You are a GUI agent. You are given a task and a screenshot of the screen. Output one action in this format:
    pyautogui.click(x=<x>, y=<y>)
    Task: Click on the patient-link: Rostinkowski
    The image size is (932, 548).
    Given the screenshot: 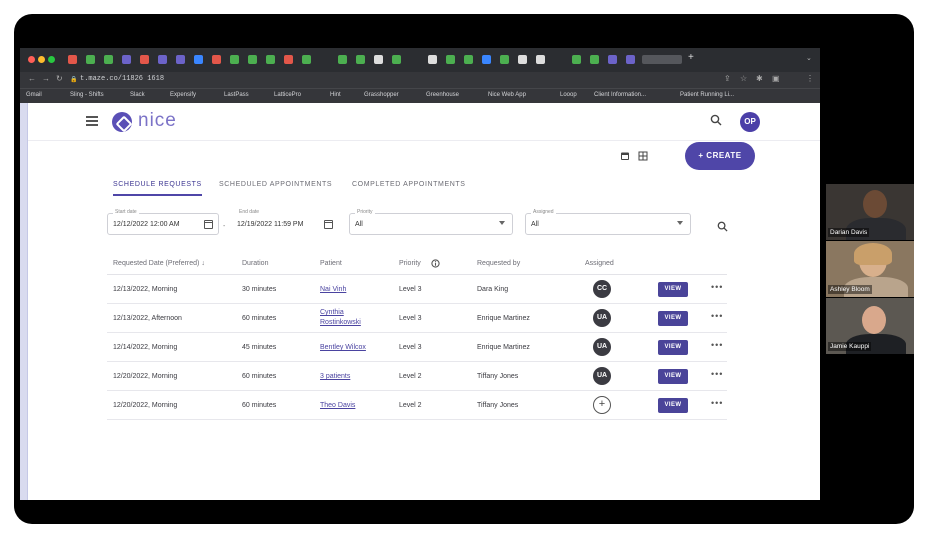 What is the action you would take?
    pyautogui.click(x=340, y=322)
    